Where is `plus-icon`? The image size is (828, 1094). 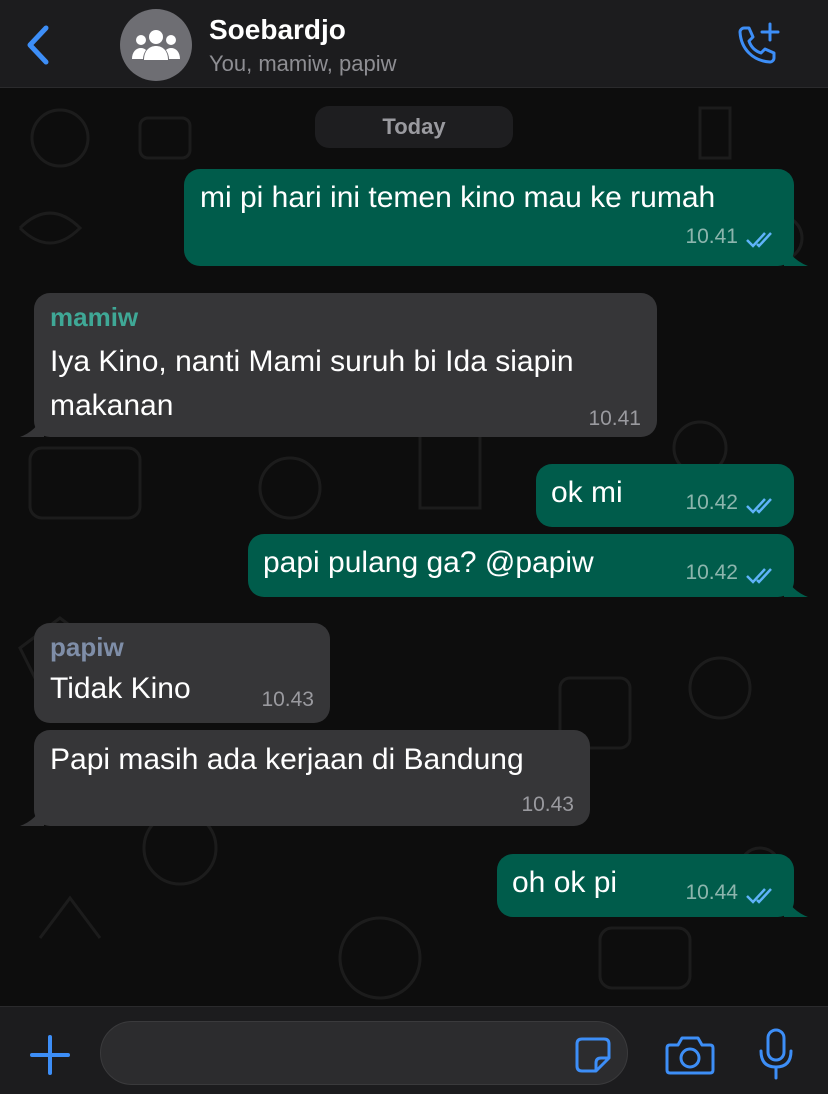 plus-icon is located at coordinates (50, 1055).